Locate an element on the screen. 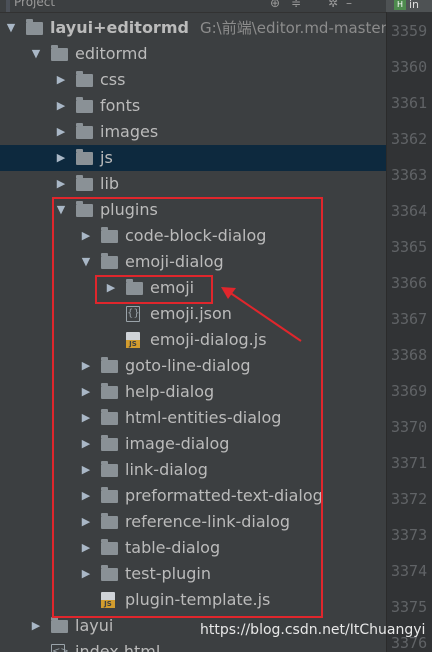  tree-item: ▶ js is located at coordinates (193, 158).